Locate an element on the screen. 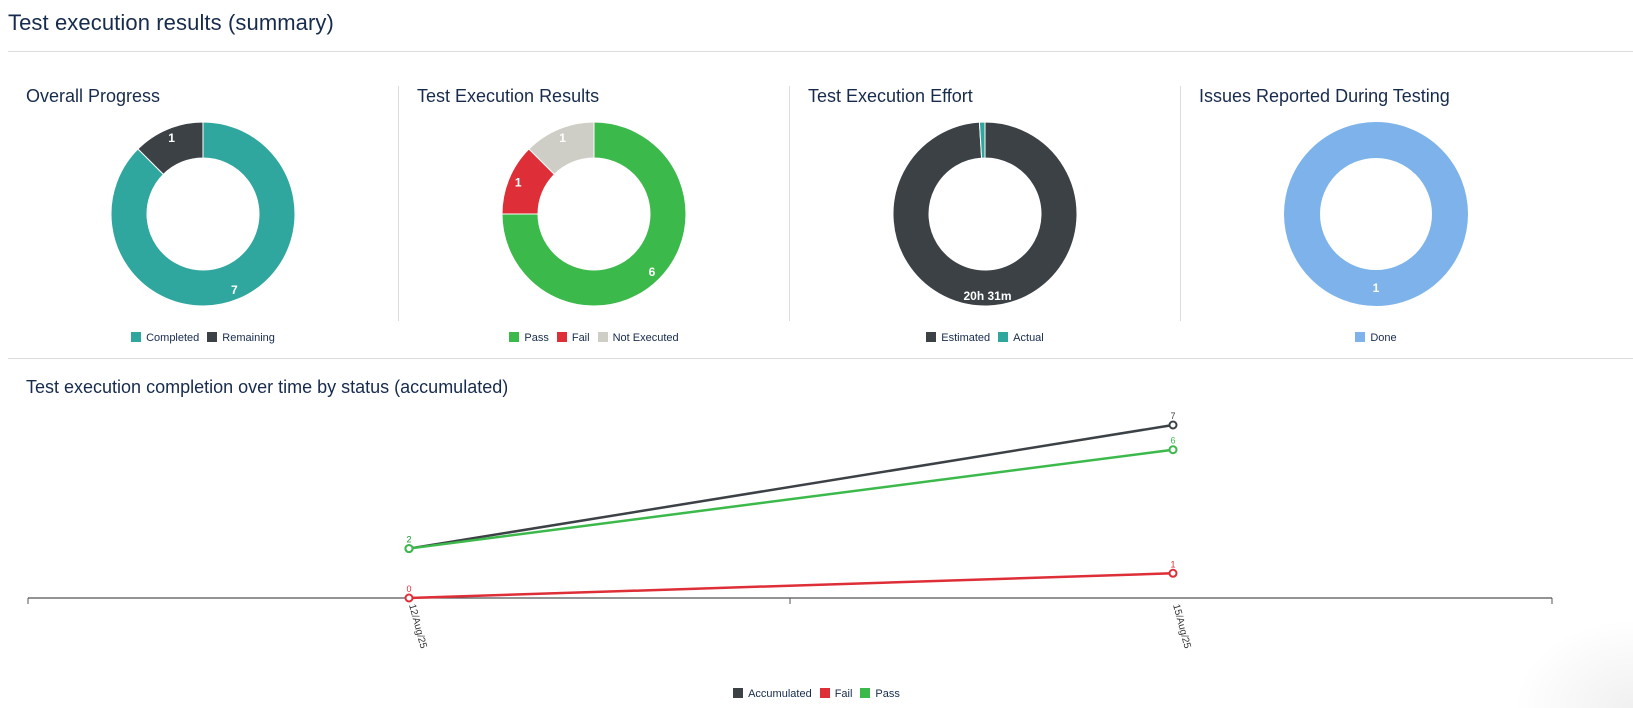  slice-done is located at coordinates (1376, 214).